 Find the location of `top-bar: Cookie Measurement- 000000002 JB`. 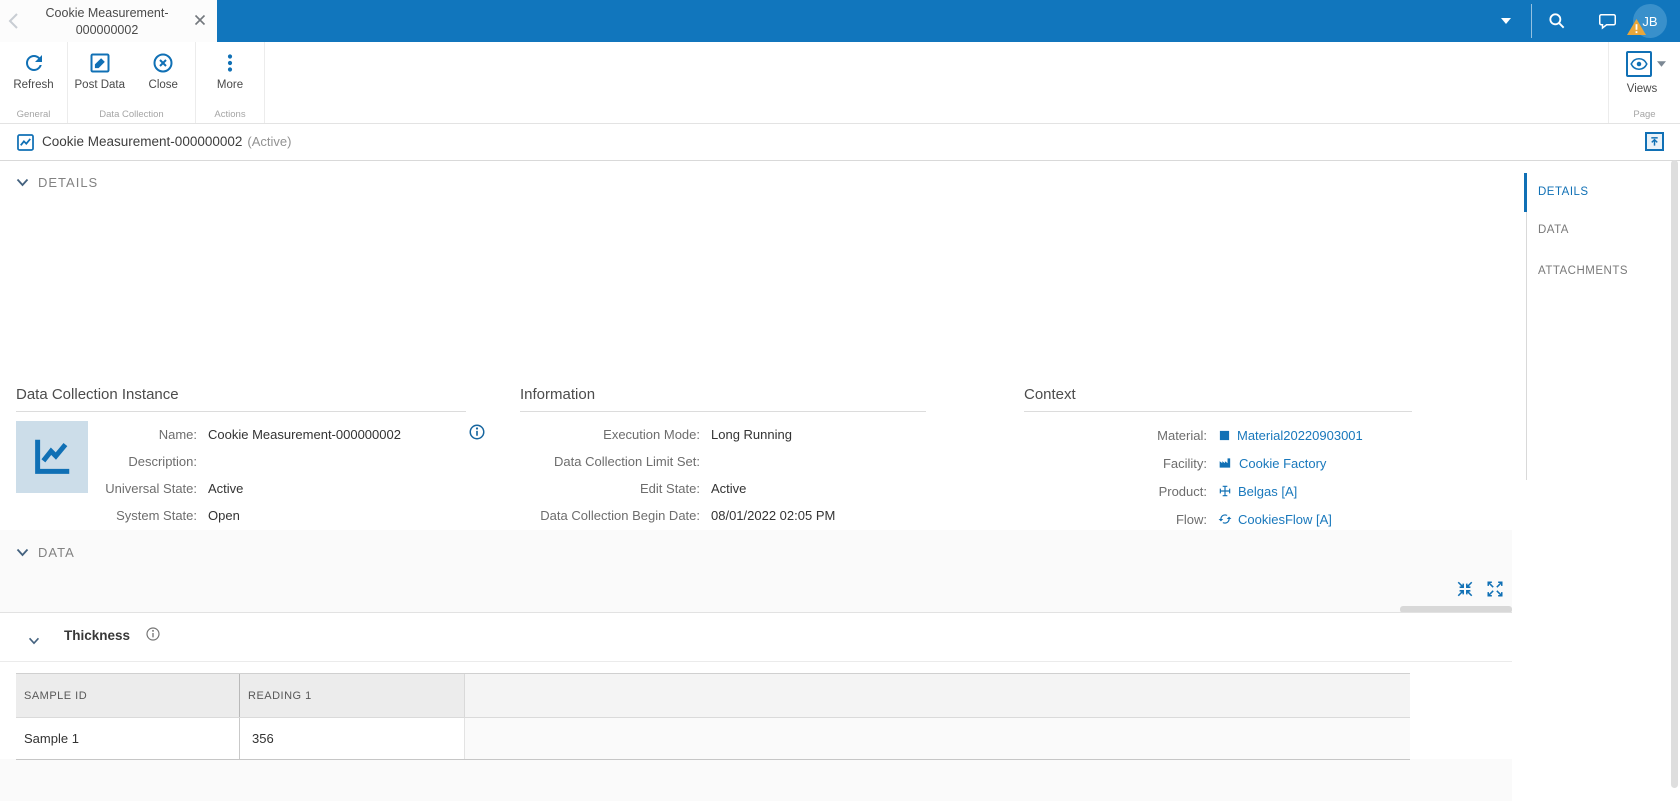

top-bar: Cookie Measurement- 000000002 JB is located at coordinates (840, 21).